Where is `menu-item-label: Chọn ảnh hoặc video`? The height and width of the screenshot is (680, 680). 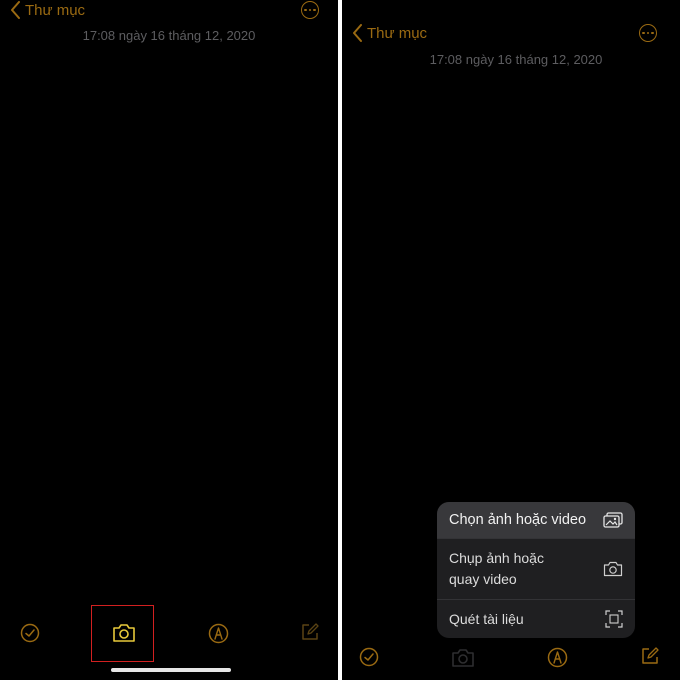
menu-item-label: Chọn ảnh hoặc video is located at coordinates (518, 519).